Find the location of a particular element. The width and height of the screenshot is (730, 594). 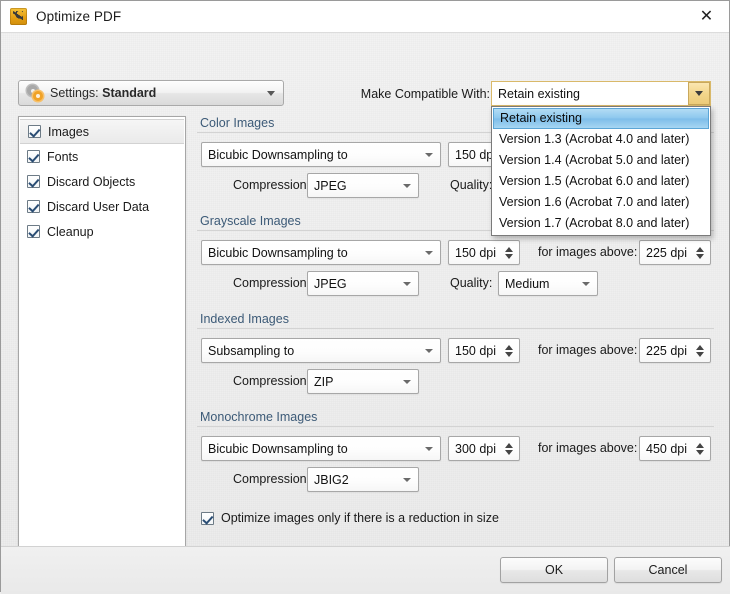

close-icon: ✕ is located at coordinates (706, 16).